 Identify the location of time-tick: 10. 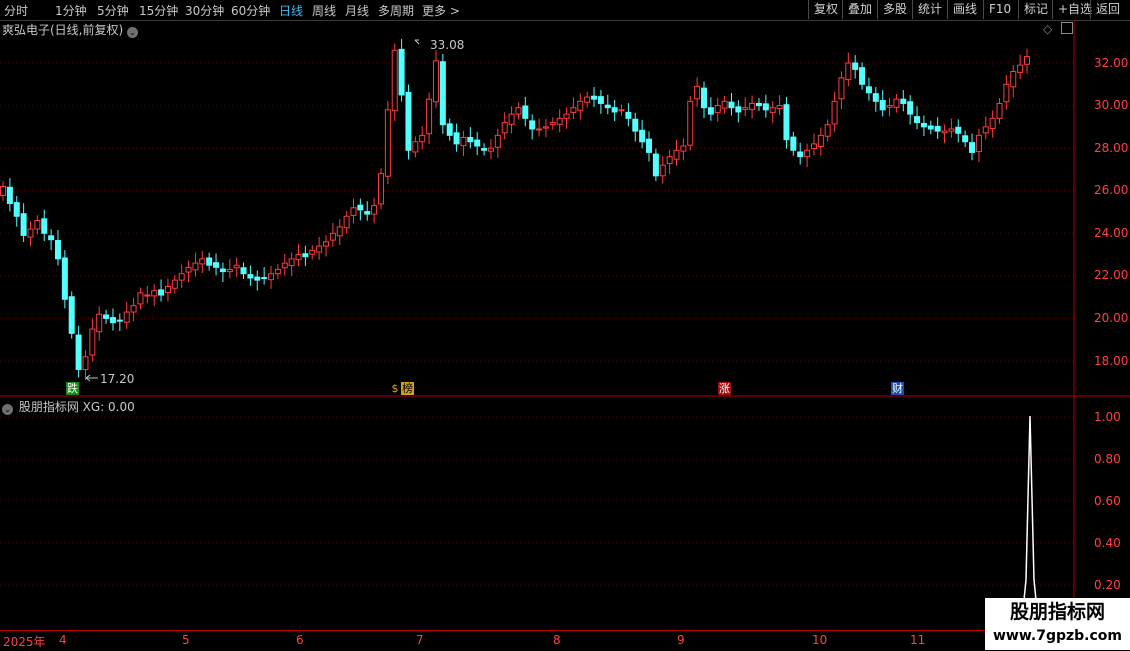
(820, 640).